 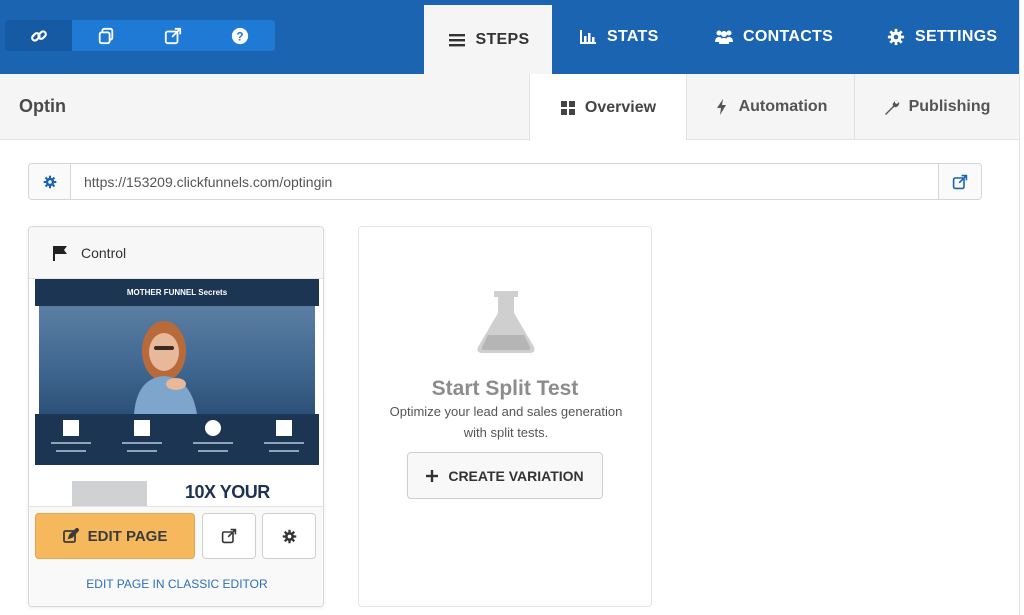 I want to click on link-icon, so click(x=38, y=35).